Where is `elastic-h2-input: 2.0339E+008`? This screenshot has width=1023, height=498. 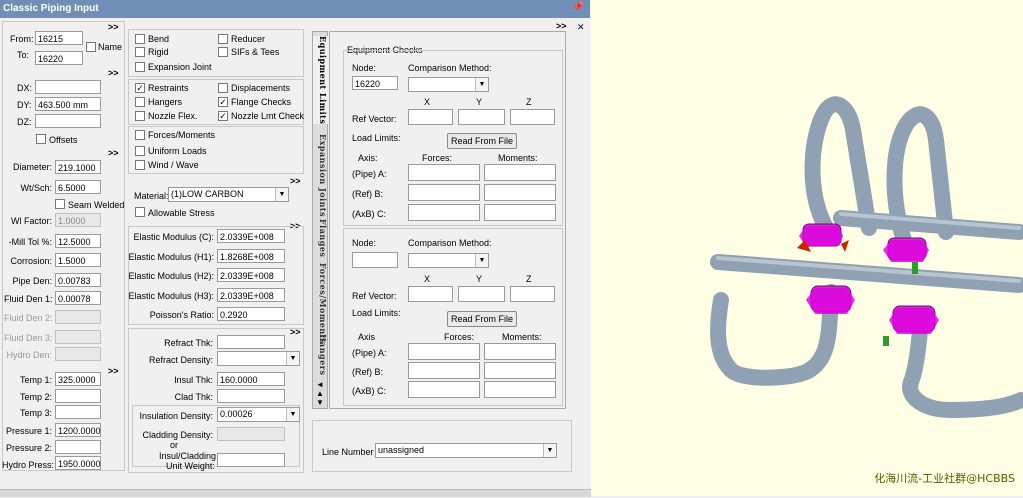 elastic-h2-input: 2.0339E+008 is located at coordinates (251, 275).